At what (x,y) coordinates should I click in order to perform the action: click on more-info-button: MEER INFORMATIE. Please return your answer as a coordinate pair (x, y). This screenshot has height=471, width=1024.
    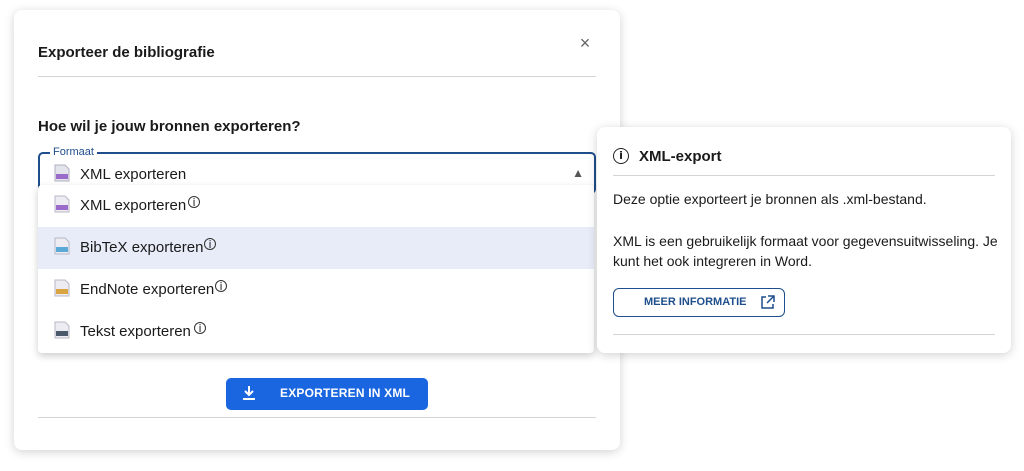
    Looking at the image, I should click on (699, 302).